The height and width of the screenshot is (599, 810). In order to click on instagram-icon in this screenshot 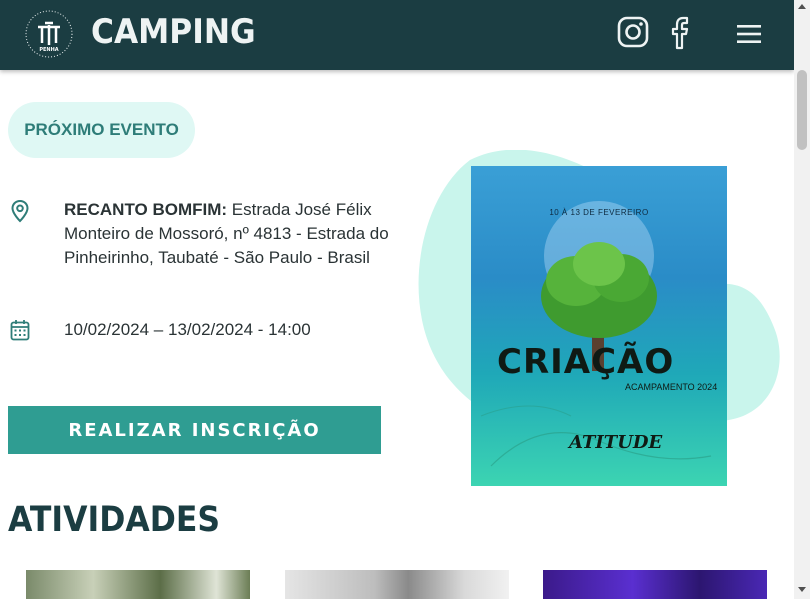, I will do `click(633, 34)`.